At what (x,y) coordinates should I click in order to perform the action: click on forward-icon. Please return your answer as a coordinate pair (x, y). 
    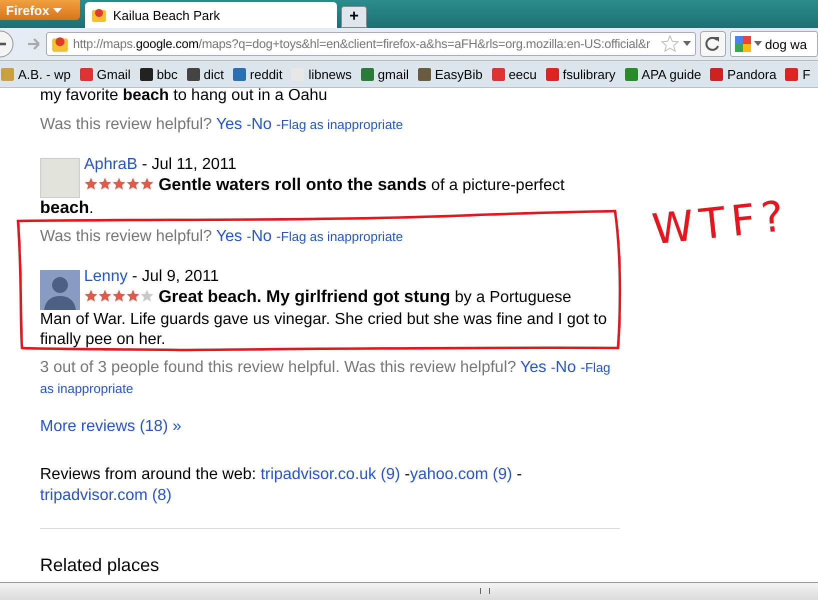
    Looking at the image, I should click on (34, 44).